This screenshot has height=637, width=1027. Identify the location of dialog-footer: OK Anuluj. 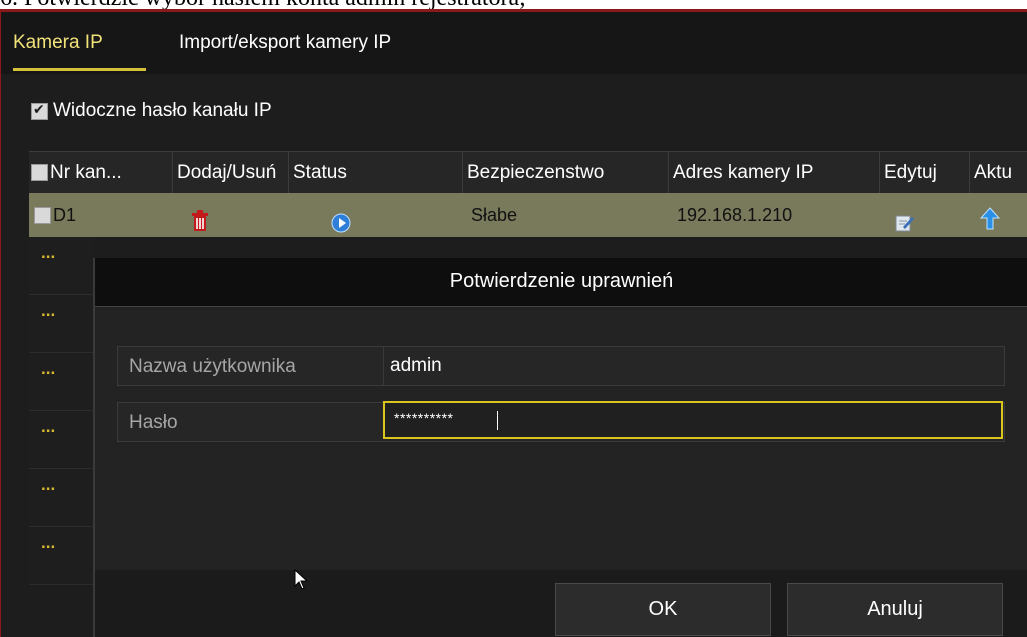
(561, 603).